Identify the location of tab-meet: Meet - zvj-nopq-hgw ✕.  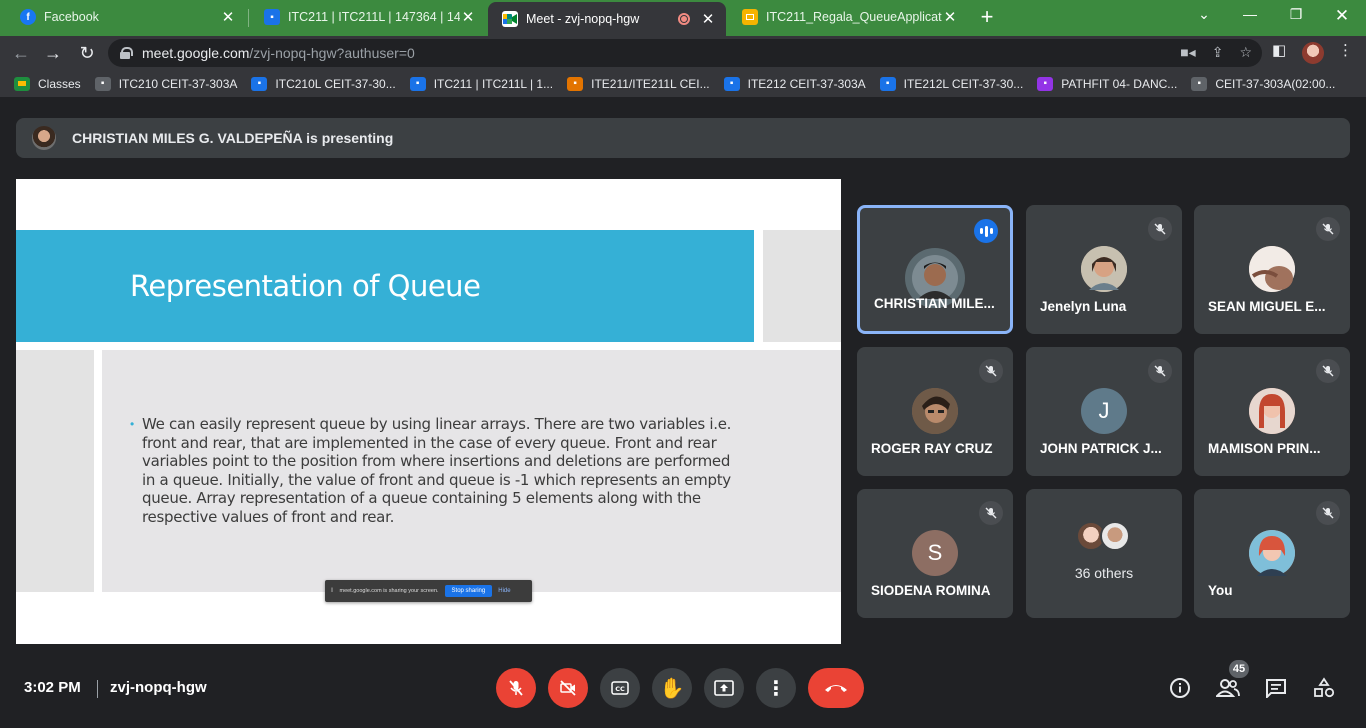
(607, 19).